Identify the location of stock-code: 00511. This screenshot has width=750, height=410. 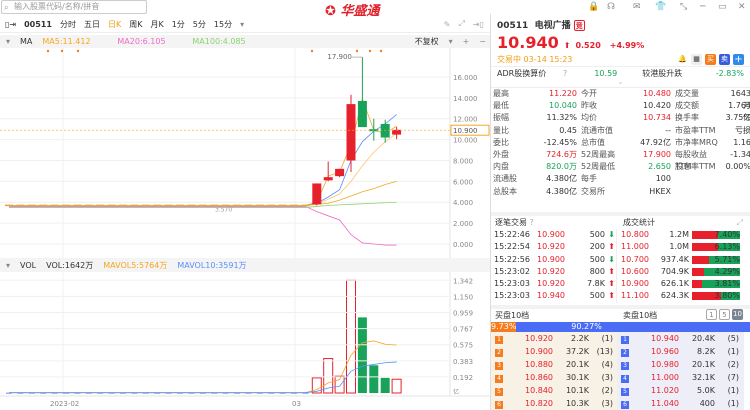
(38, 24).